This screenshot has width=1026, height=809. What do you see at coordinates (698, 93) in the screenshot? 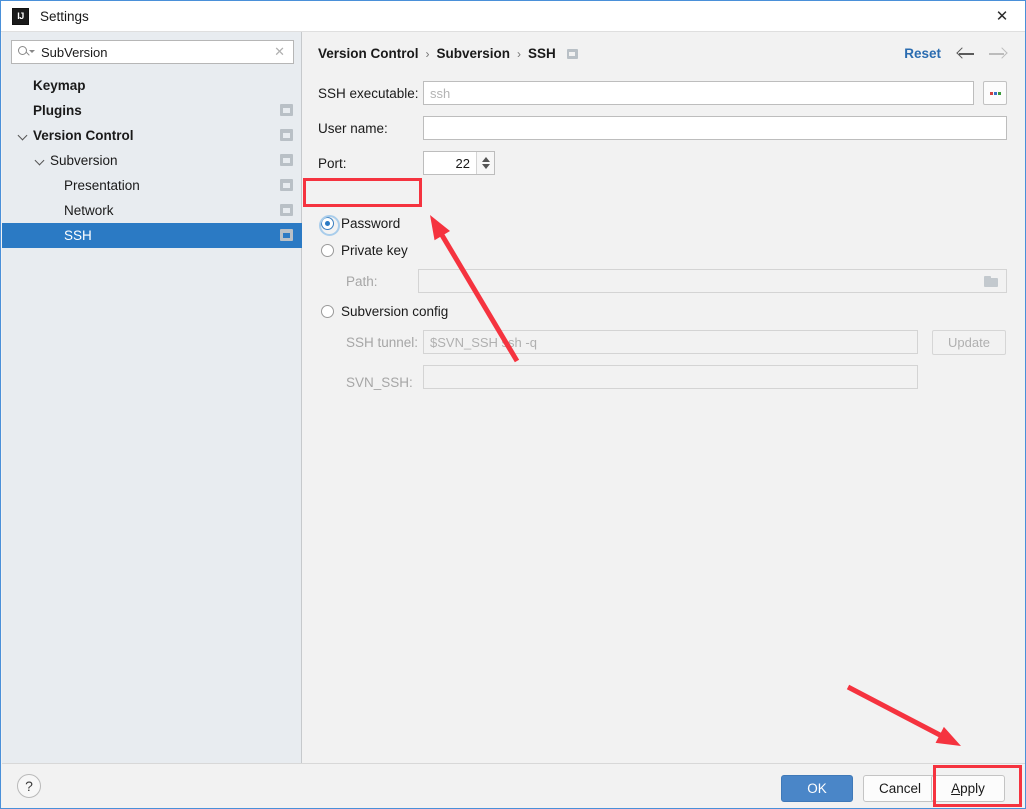
I see `ssh-executable-input: ssh` at bounding box center [698, 93].